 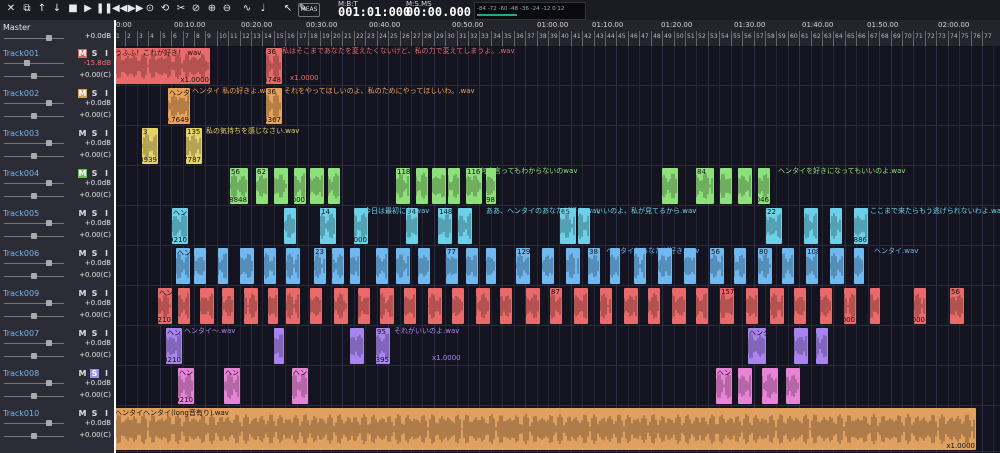 What do you see at coordinates (165, 306) in the screenshot?
I see `audio-clip: ヘンタイ、ヘンタイ.wav x0.9210` at bounding box center [165, 306].